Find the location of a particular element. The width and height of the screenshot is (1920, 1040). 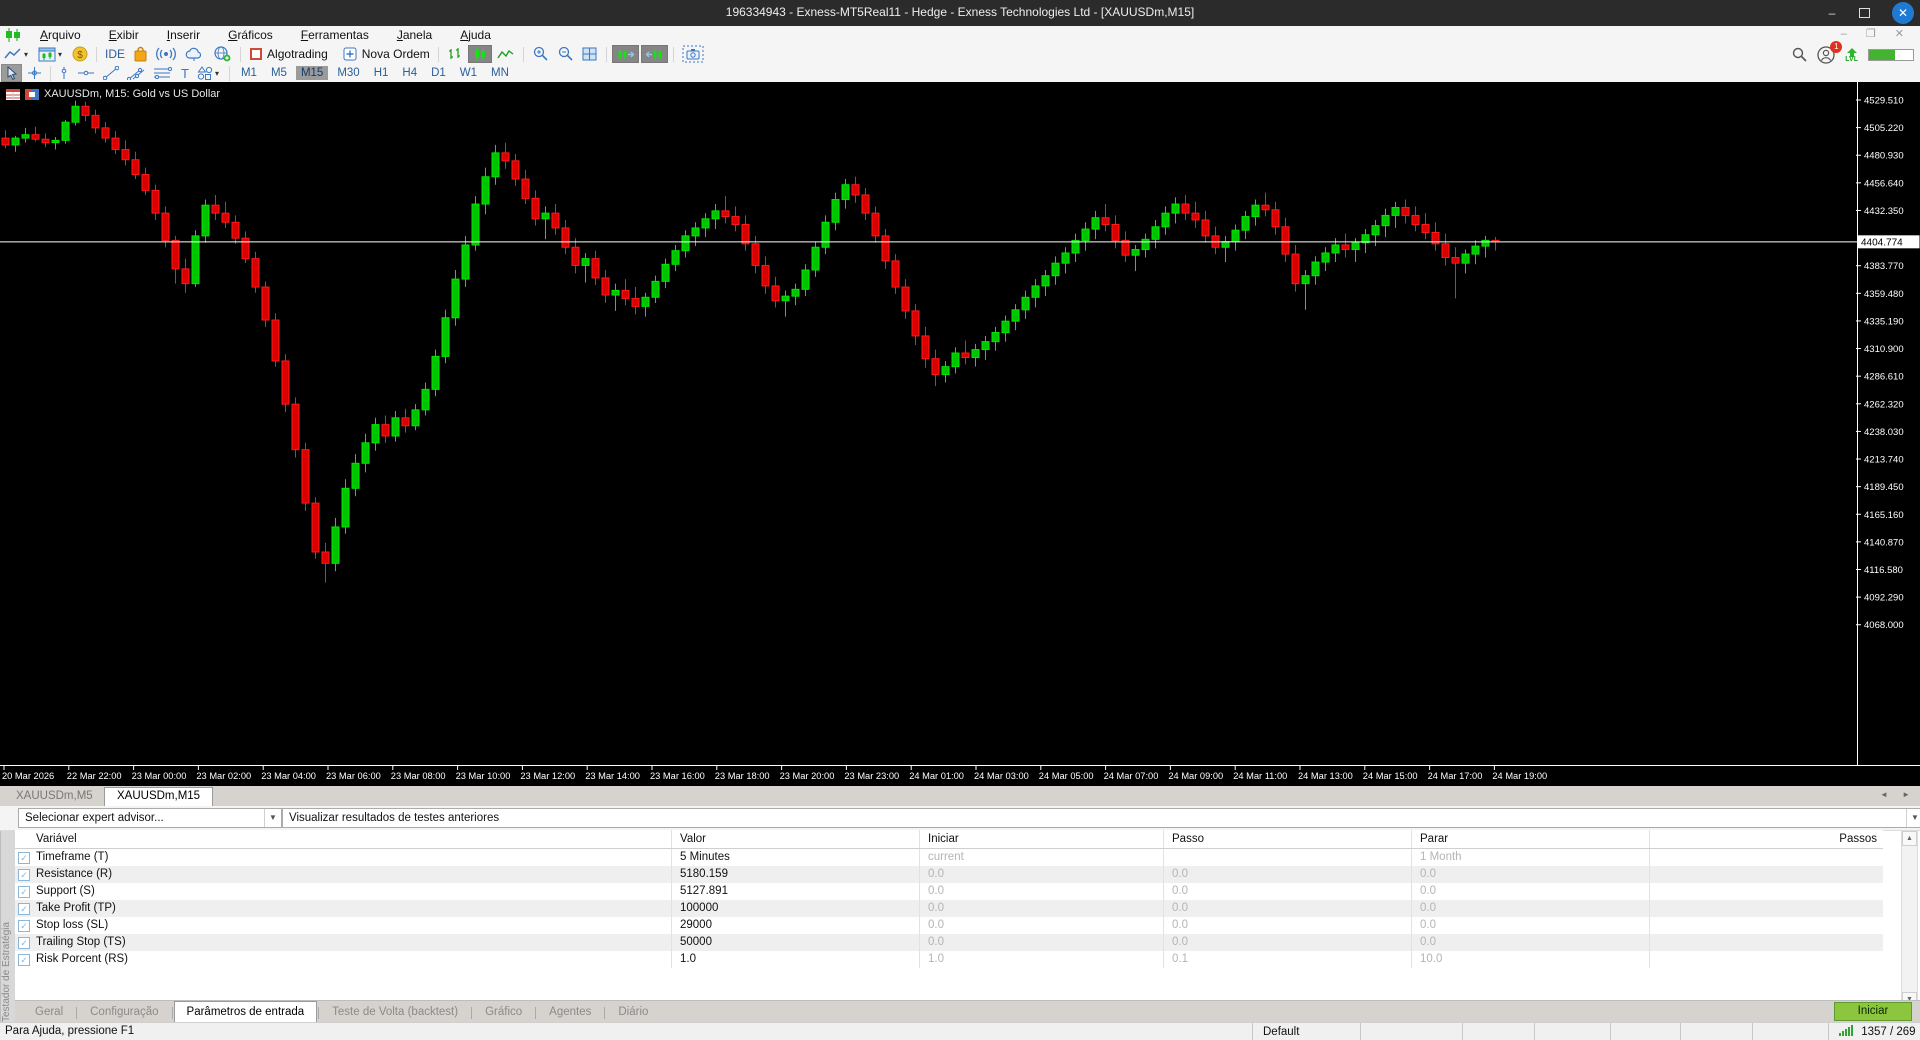

candlestick-mode-button is located at coordinates (479, 54).